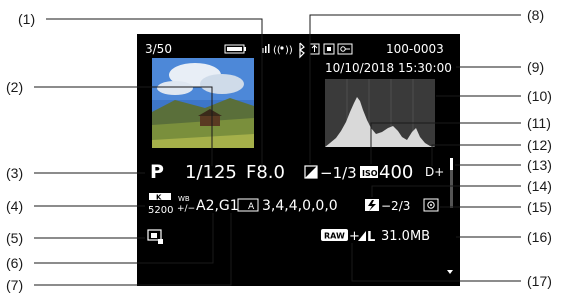 Image resolution: width=588 pixels, height=295 pixels. Describe the element at coordinates (157, 172) in the screenshot. I see `shooting-mode: P` at that location.